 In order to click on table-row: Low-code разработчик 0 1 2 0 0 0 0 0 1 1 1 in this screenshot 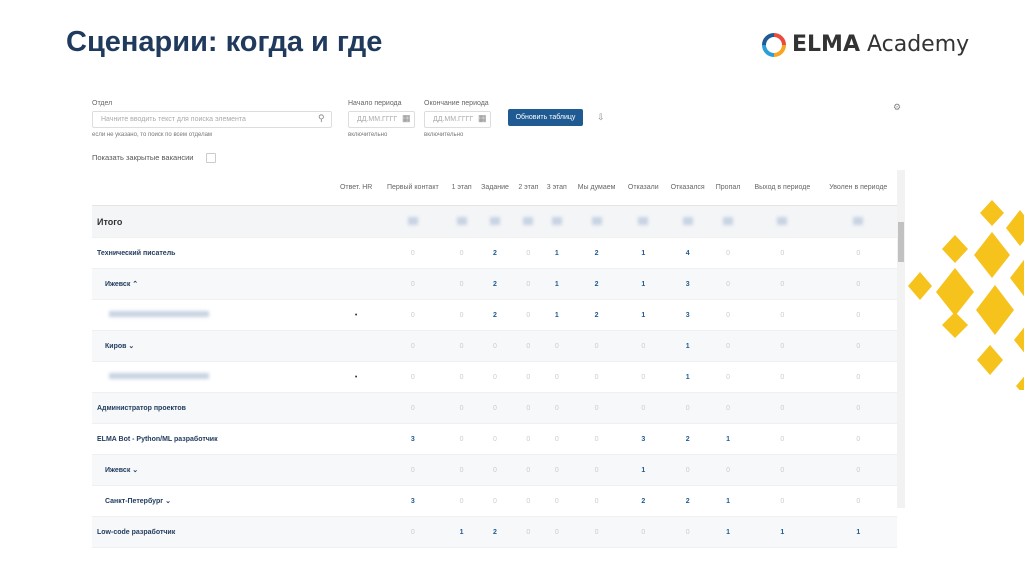, I will do `click(494, 532)`.